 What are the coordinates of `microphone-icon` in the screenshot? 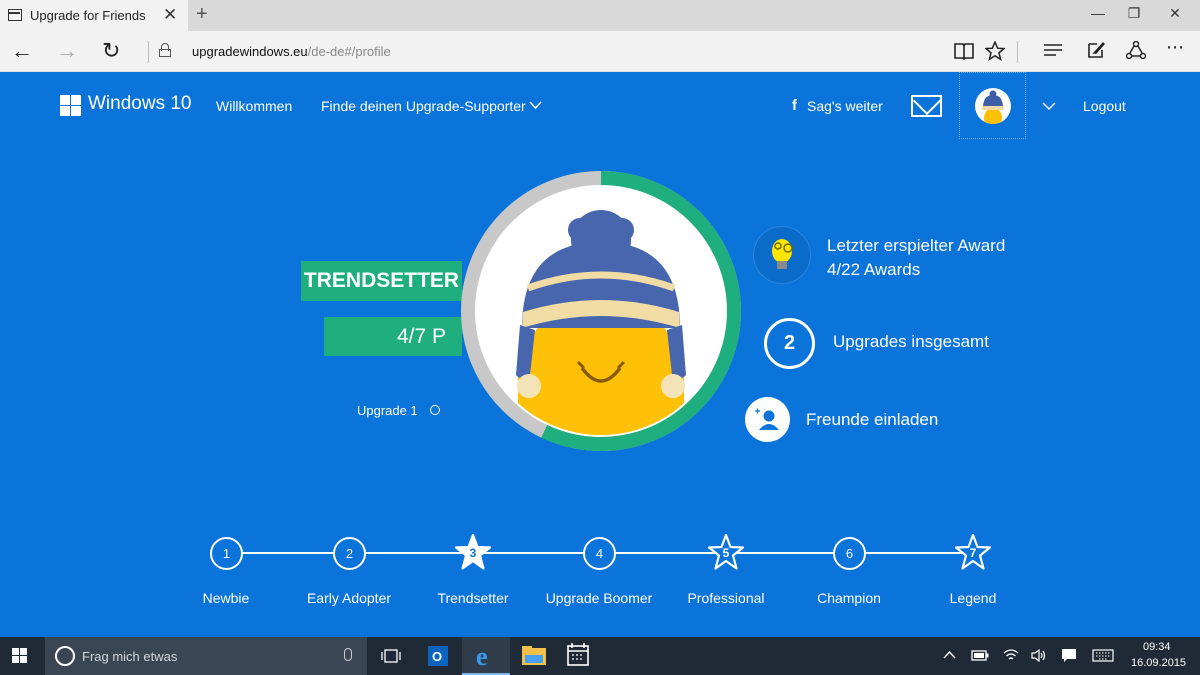 It's located at (348, 654).